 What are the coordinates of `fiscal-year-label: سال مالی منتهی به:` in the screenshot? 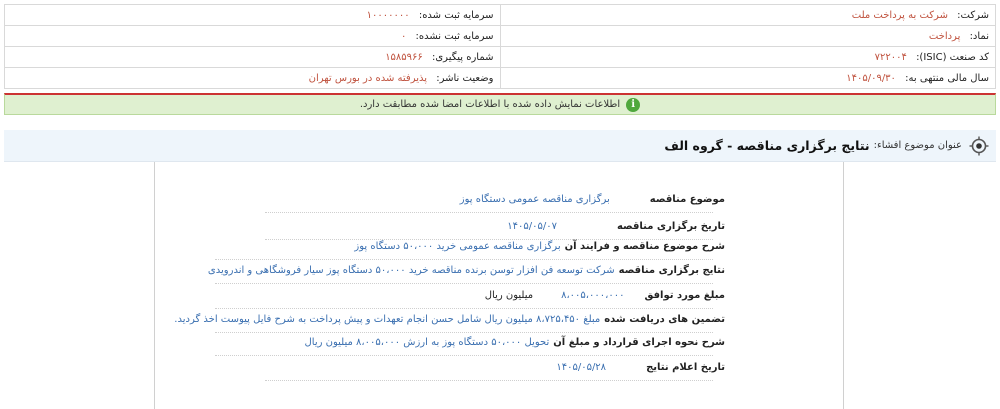 It's located at (947, 78).